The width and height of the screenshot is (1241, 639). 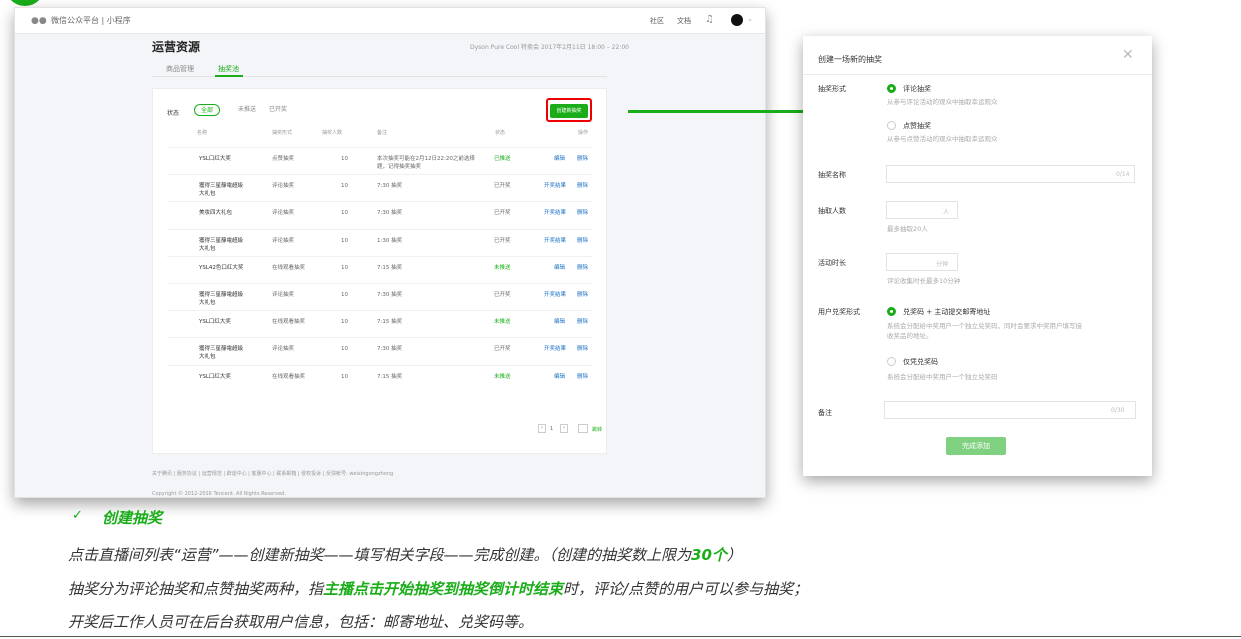 I want to click on cell-note: 7:15 抽奖, so click(x=390, y=376).